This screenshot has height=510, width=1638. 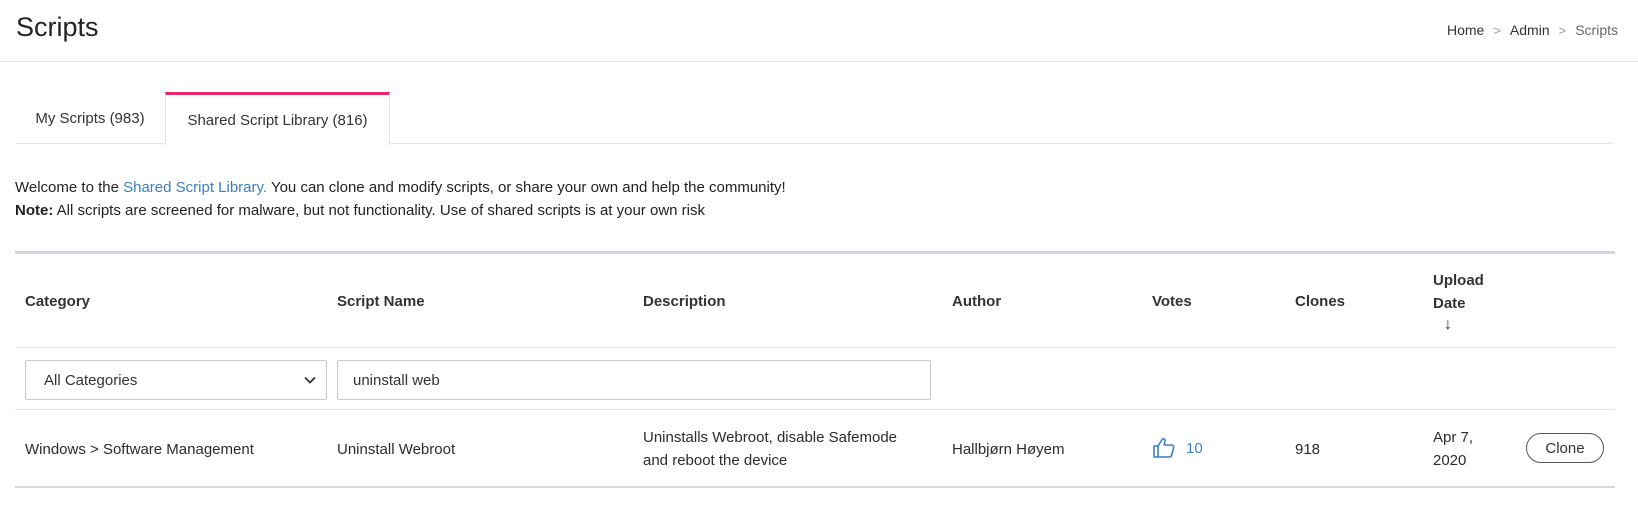 I want to click on note-label: Note:, so click(x=34, y=210).